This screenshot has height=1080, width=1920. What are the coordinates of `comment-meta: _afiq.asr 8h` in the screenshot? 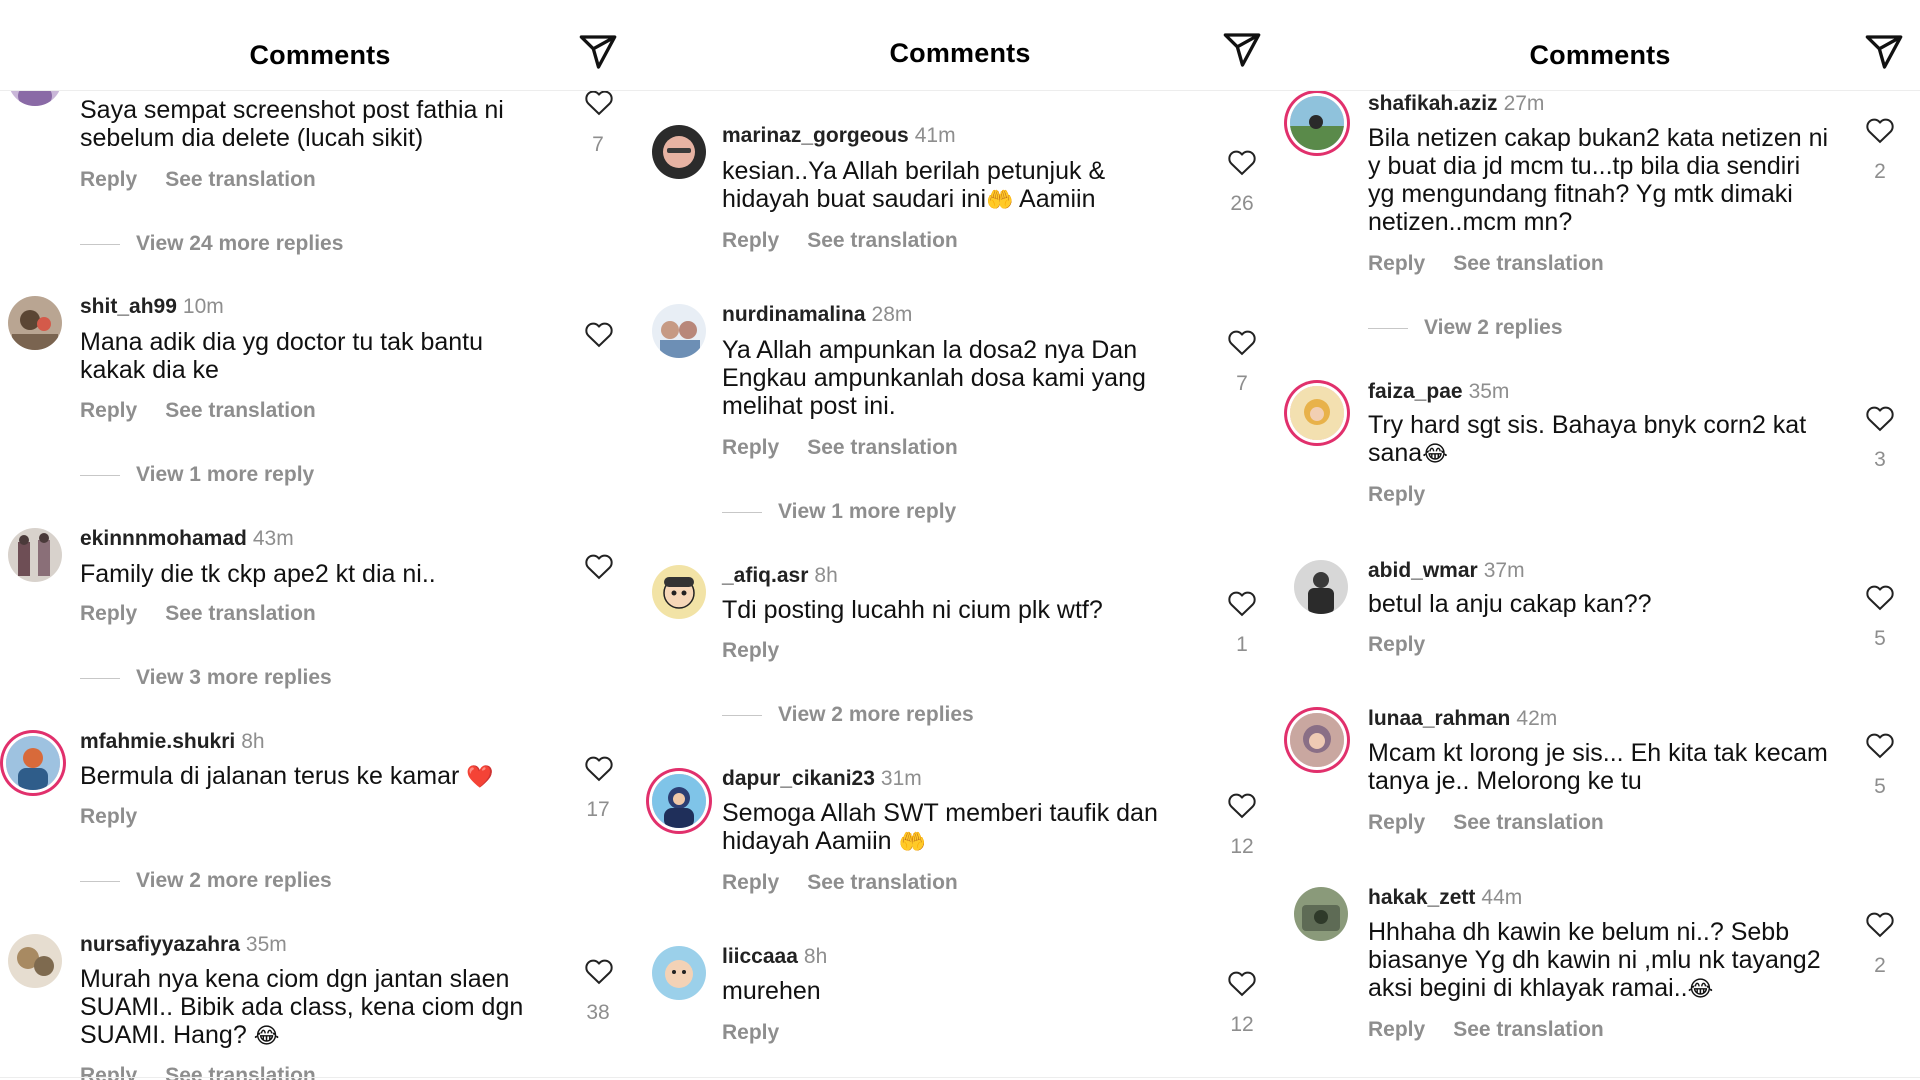 It's located at (780, 576).